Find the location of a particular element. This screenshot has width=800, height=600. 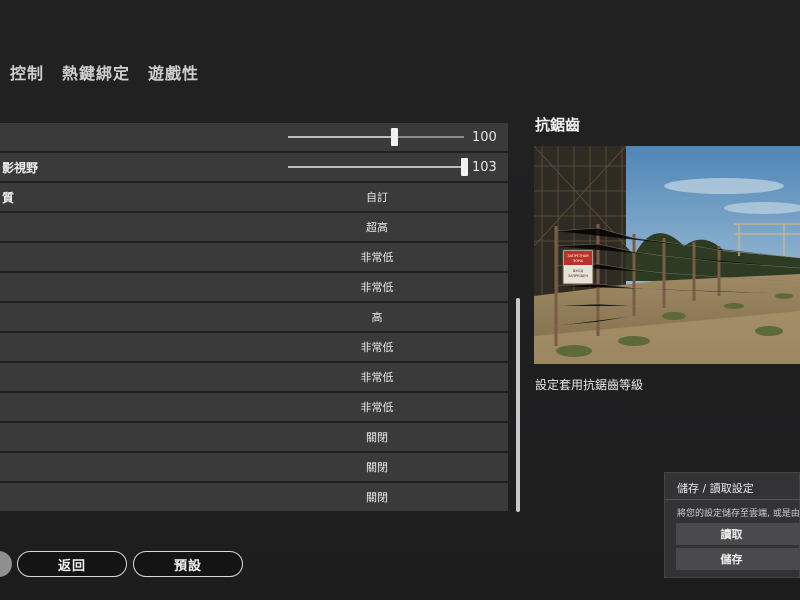

save-load-box: 儲存 / 讀取設定 將您的設定儲存至雲端, 或是由 讀取 儲存 is located at coordinates (732, 525).